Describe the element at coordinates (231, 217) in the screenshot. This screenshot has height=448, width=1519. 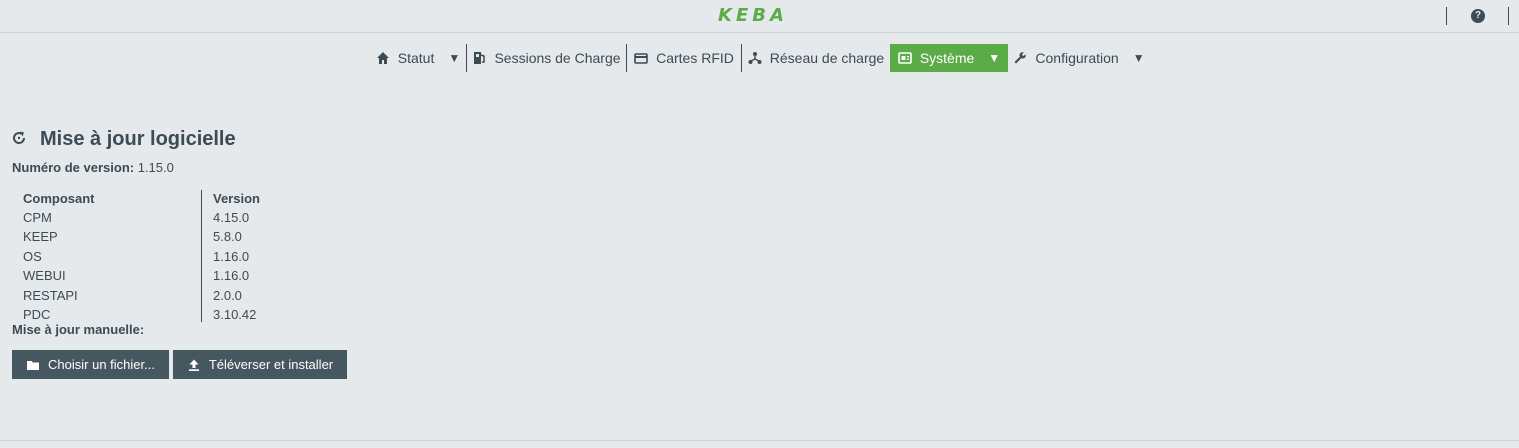
I see `table-cell: 4.15.0` at that location.